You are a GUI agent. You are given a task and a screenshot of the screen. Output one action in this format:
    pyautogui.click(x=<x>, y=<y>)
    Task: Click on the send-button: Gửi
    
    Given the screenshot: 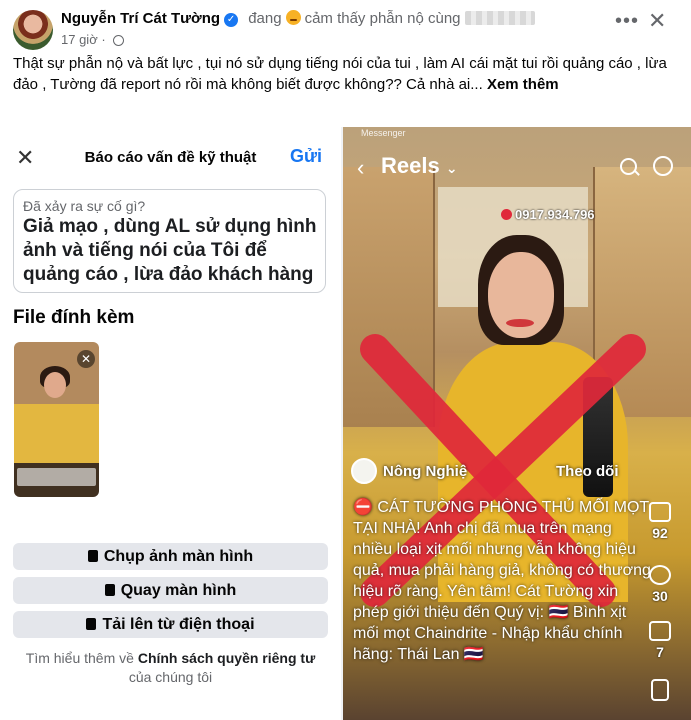 What is the action you would take?
    pyautogui.click(x=306, y=156)
    